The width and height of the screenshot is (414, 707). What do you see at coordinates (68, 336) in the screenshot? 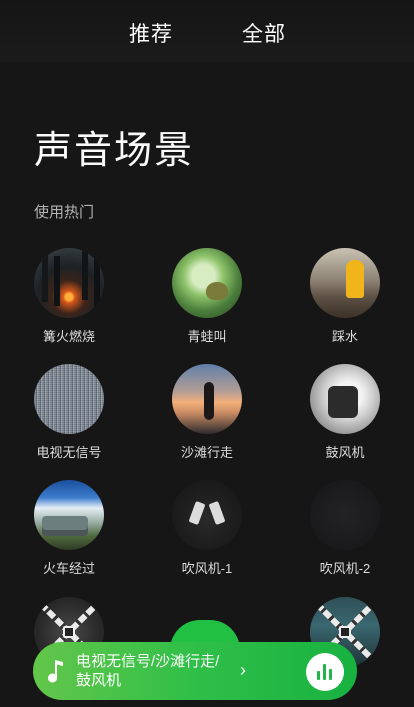
I see `scene-label: 篝火燃烧` at bounding box center [68, 336].